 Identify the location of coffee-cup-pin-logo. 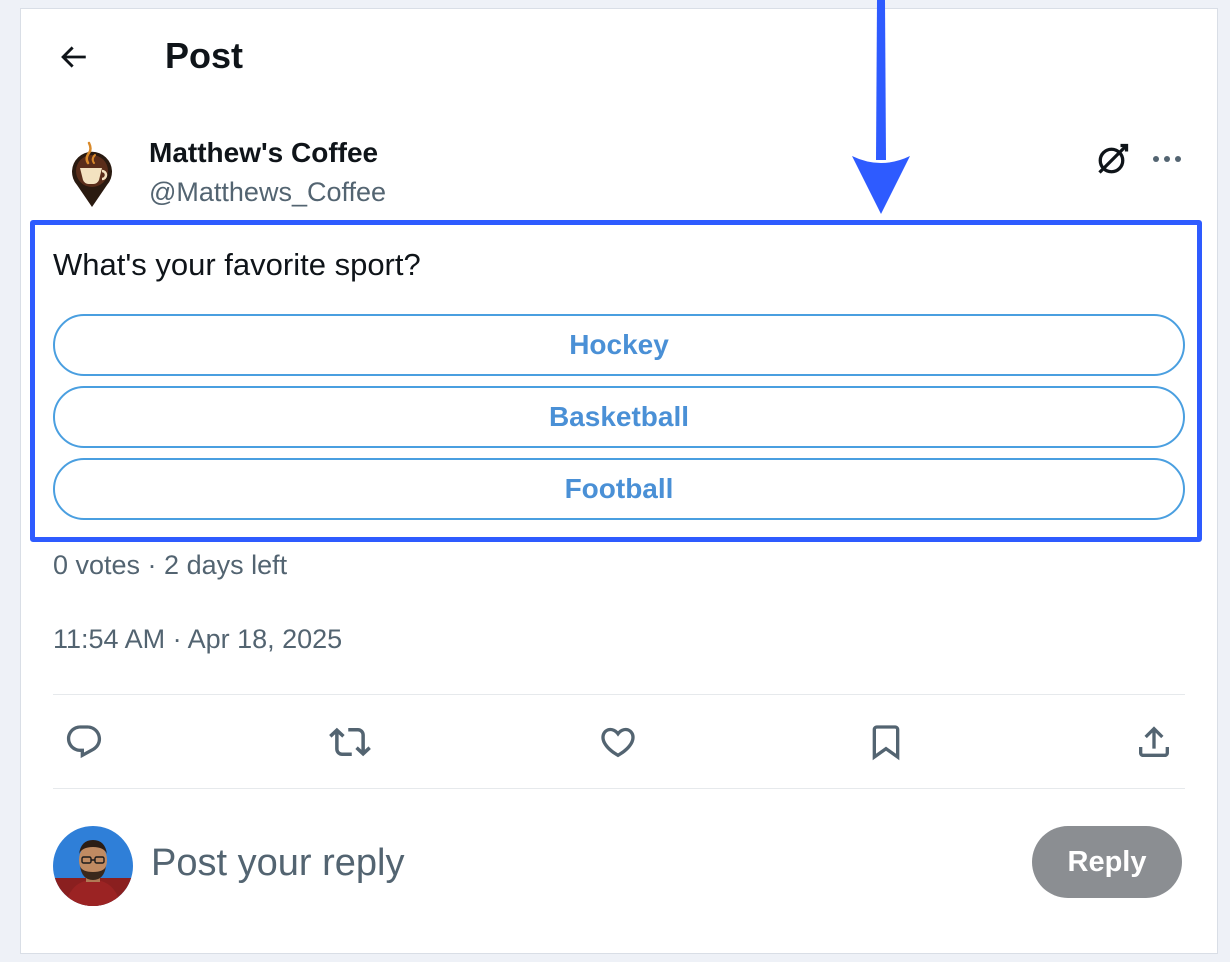
(92, 174).